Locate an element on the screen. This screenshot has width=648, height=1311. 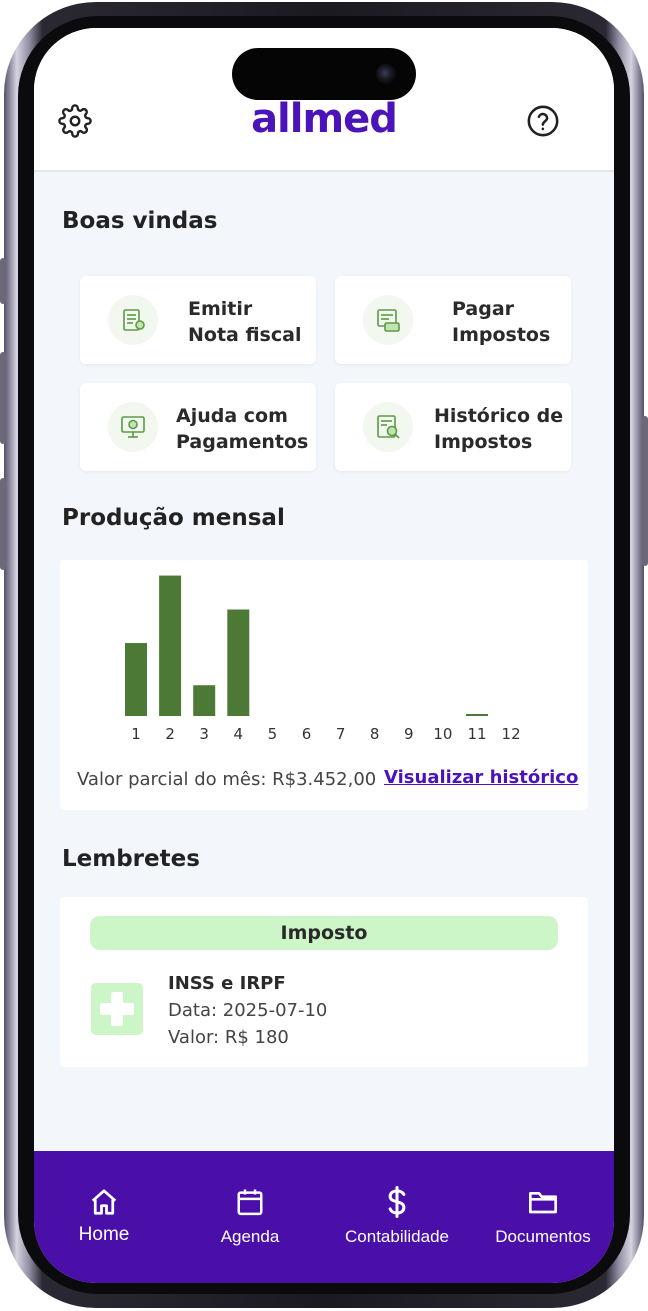
home-icon is located at coordinates (104, 1202).